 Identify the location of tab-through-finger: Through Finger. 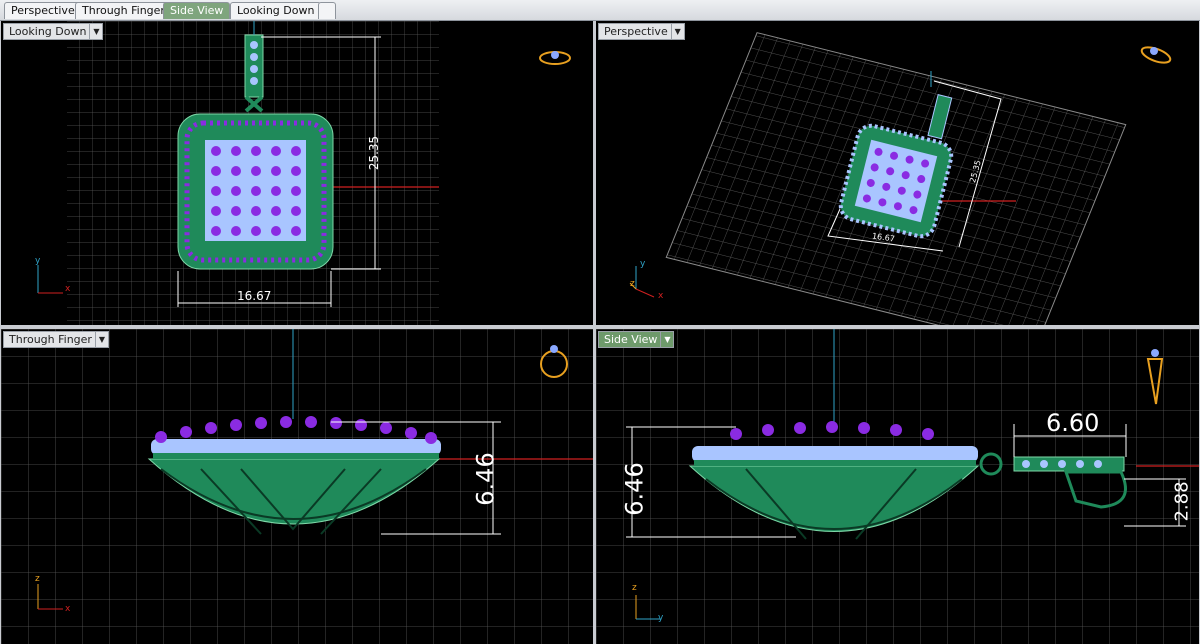
(123, 10).